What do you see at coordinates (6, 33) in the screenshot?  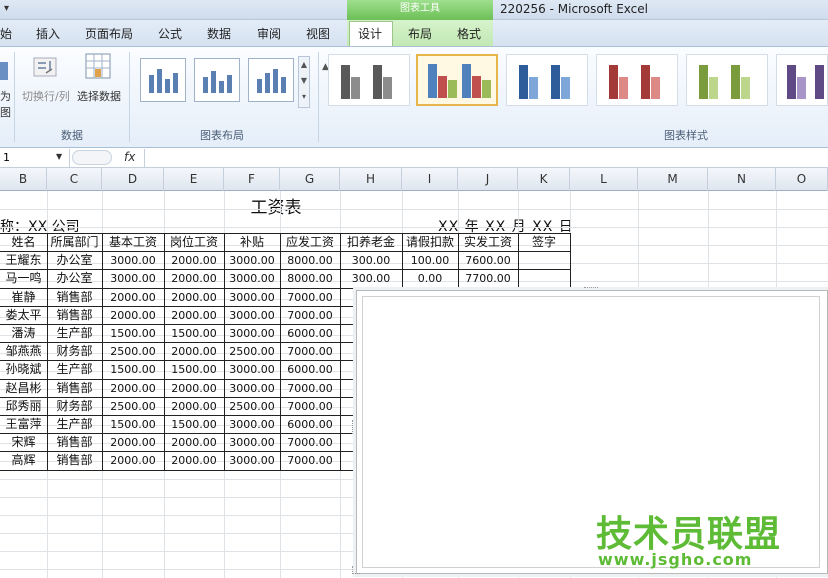 I see `tab-home: 始` at bounding box center [6, 33].